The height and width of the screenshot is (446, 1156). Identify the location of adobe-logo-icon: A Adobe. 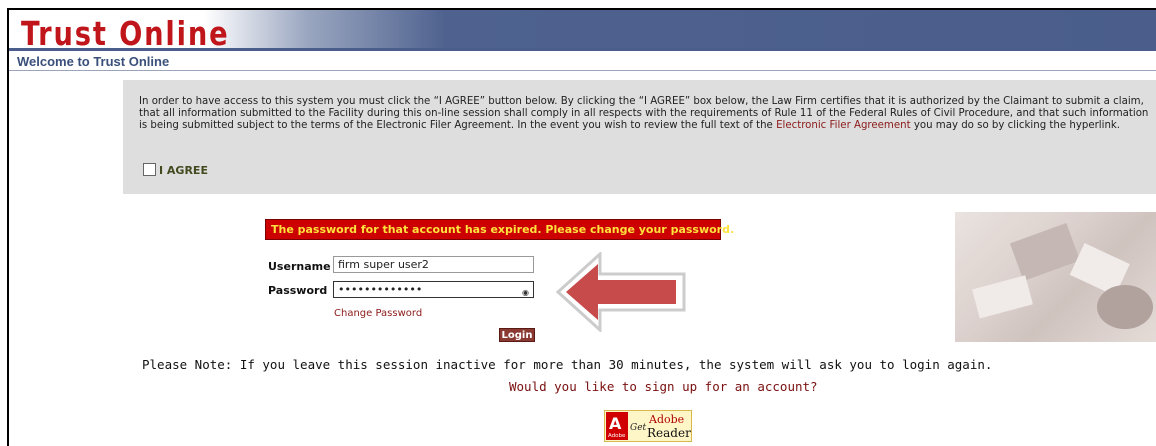
(617, 426).